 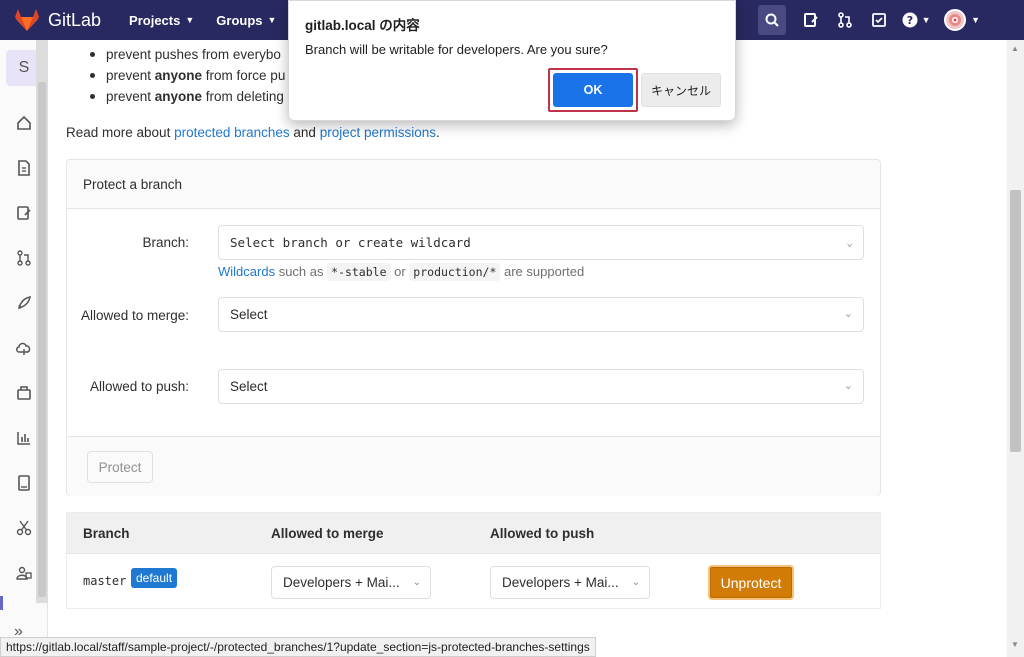 What do you see at coordinates (186, 96) in the screenshot?
I see `list-item: prevent anyone from deleting` at bounding box center [186, 96].